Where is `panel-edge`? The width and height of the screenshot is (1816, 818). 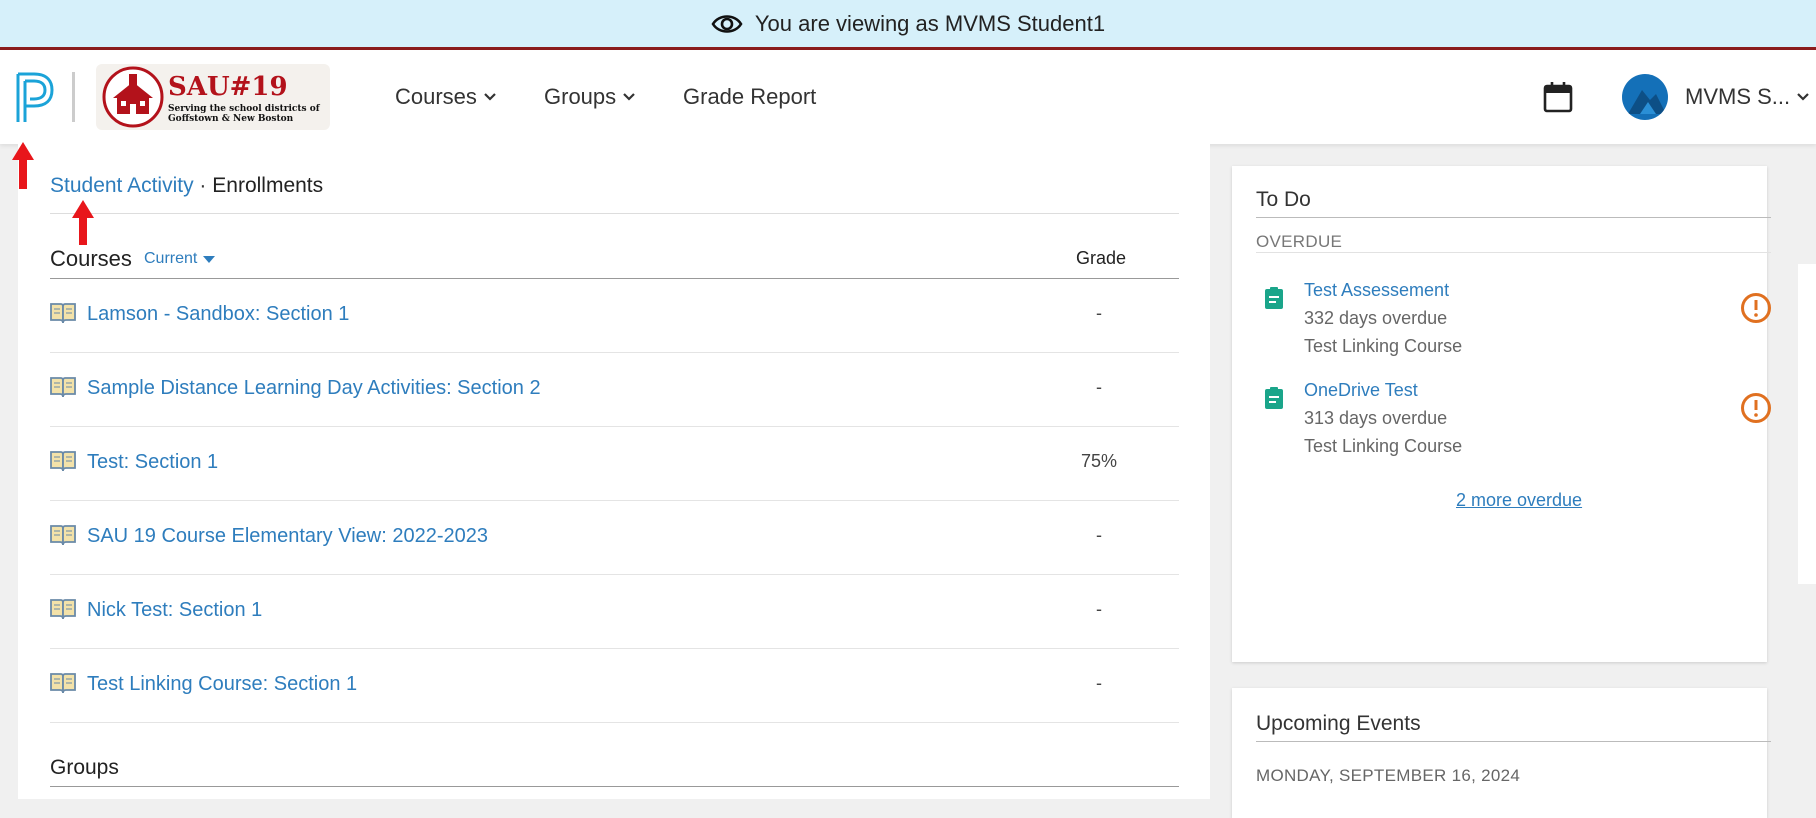
panel-edge is located at coordinates (1807, 424).